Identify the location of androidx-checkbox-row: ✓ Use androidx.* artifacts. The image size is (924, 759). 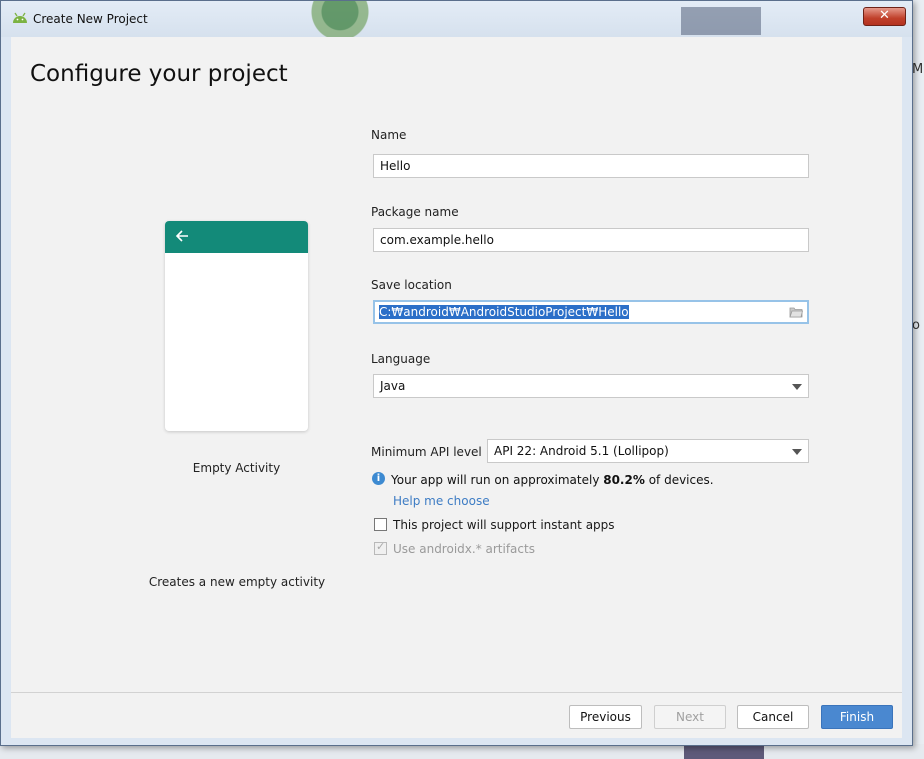
(454, 548).